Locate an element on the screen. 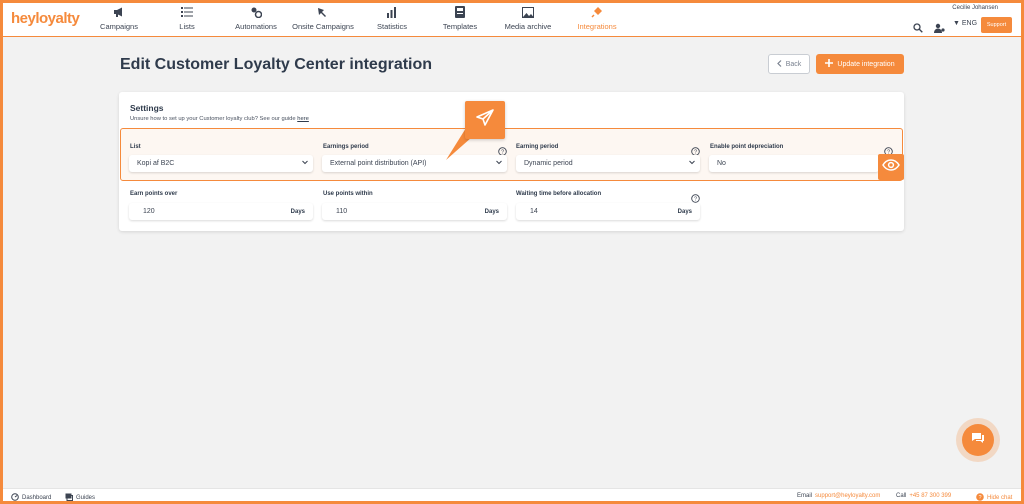  nav-onsite-campaigns: Onsite Campaigns is located at coordinates (323, 18).